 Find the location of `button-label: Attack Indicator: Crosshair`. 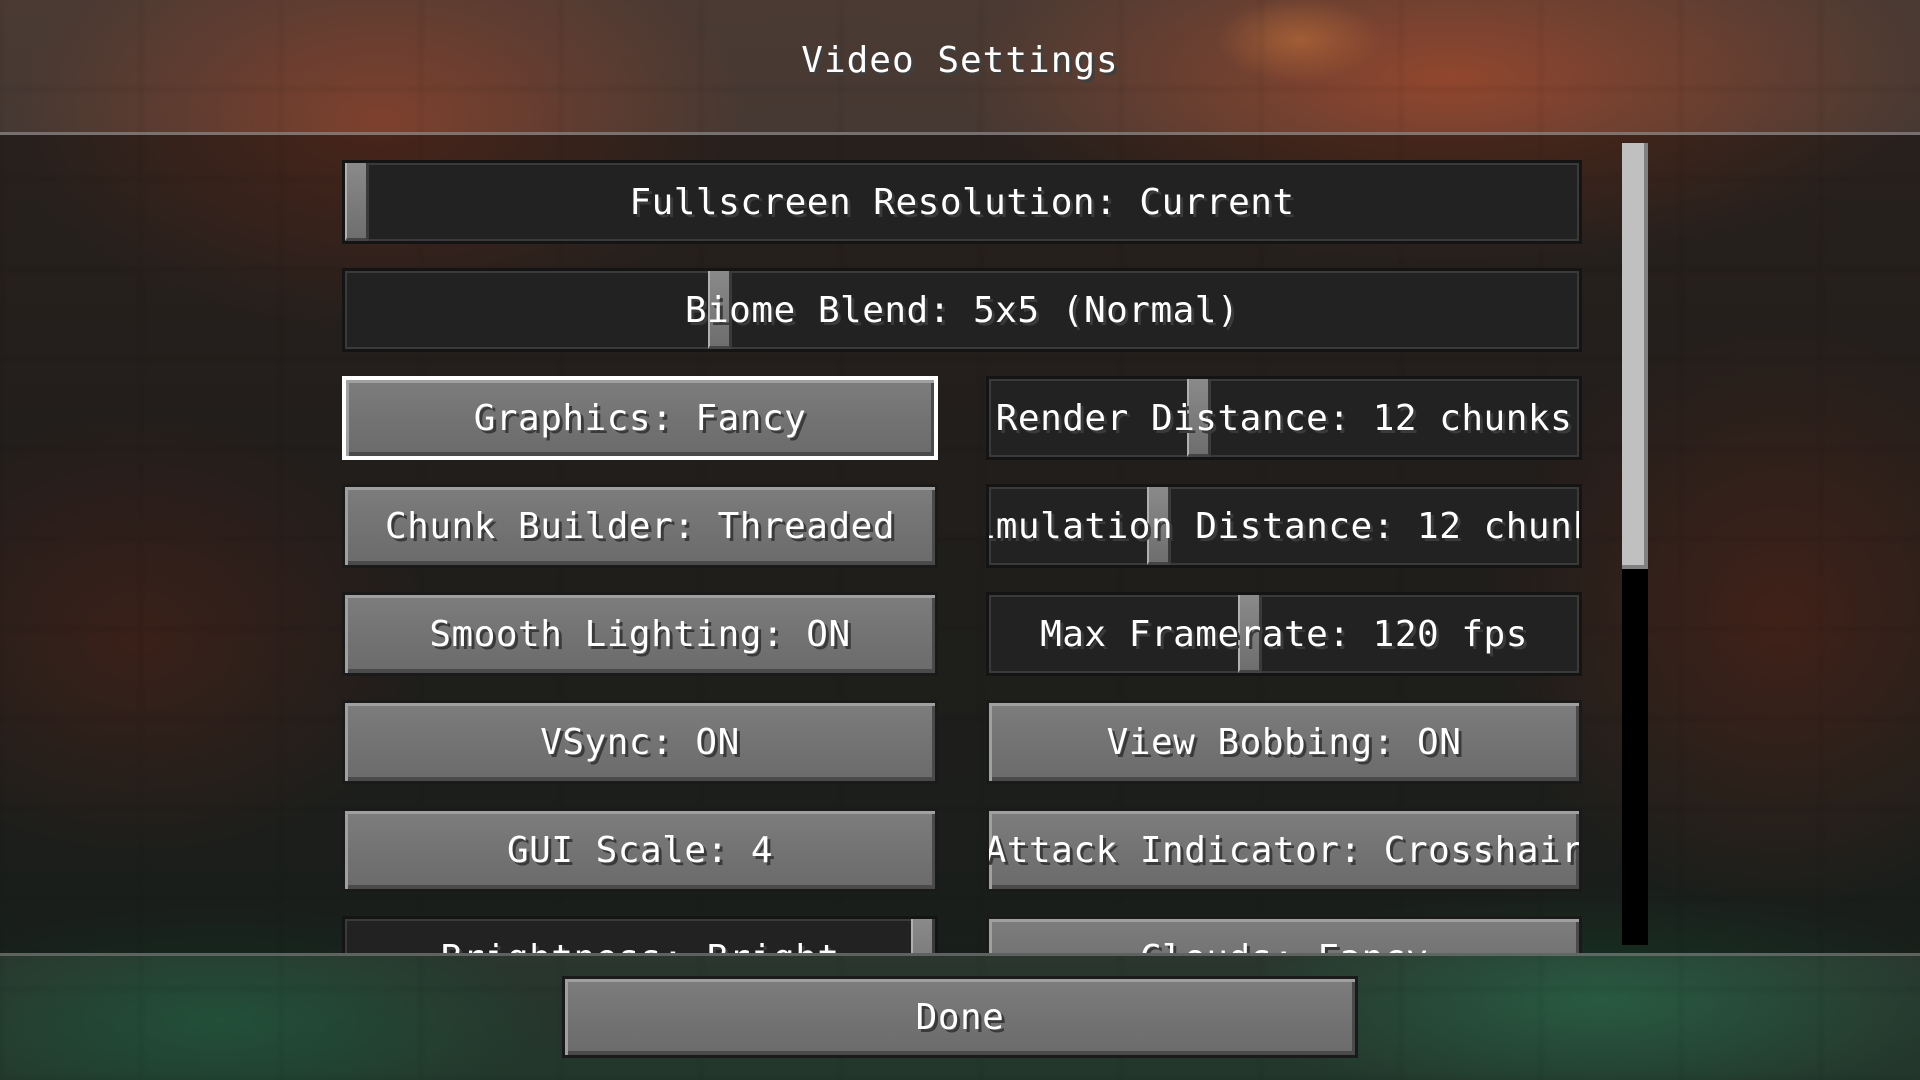

button-label: Attack Indicator: Crosshair is located at coordinates (1284, 850).